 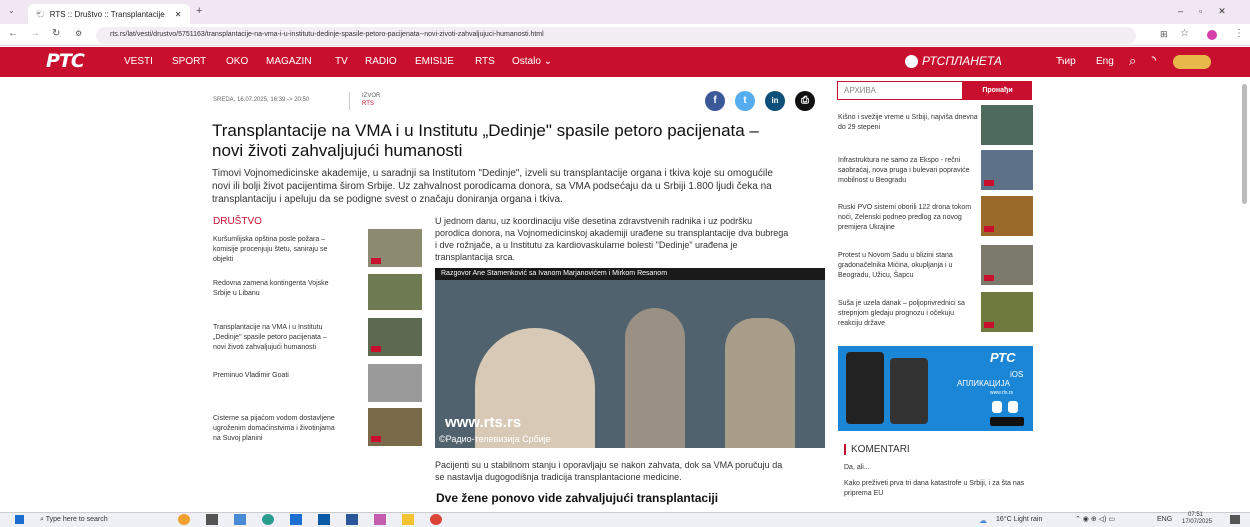 What do you see at coordinates (805, 101) in the screenshot?
I see `print-icon: ⎙` at bounding box center [805, 101].